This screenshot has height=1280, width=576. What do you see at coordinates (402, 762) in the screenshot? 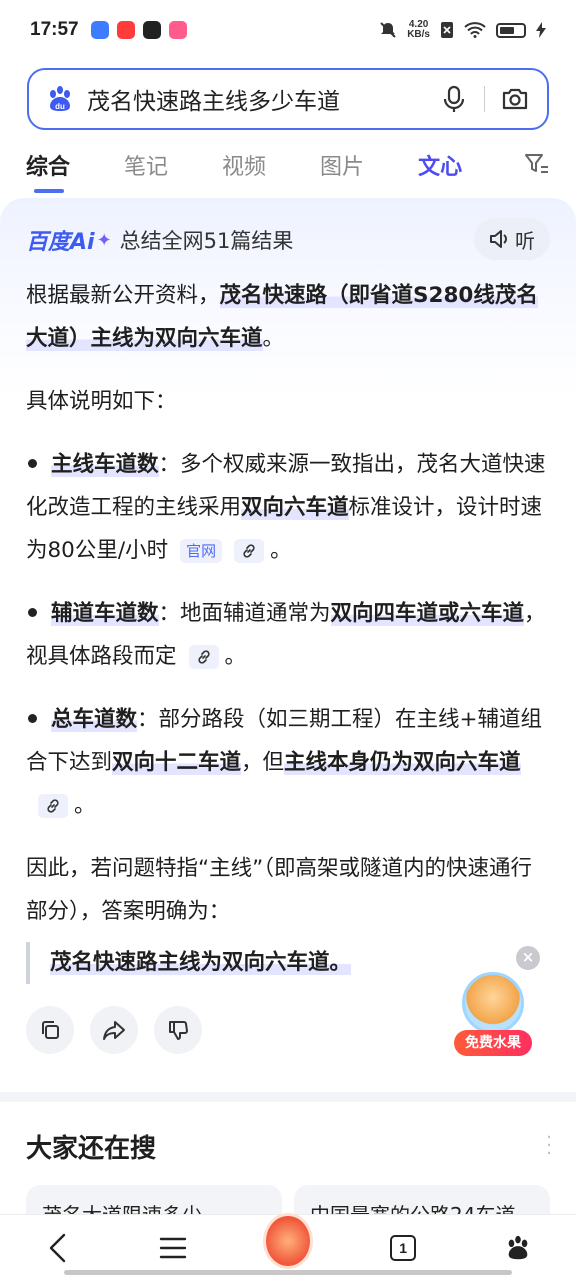
I see `bullet-highlight: 主线本身仍为双向六车道` at bounding box center [402, 762].